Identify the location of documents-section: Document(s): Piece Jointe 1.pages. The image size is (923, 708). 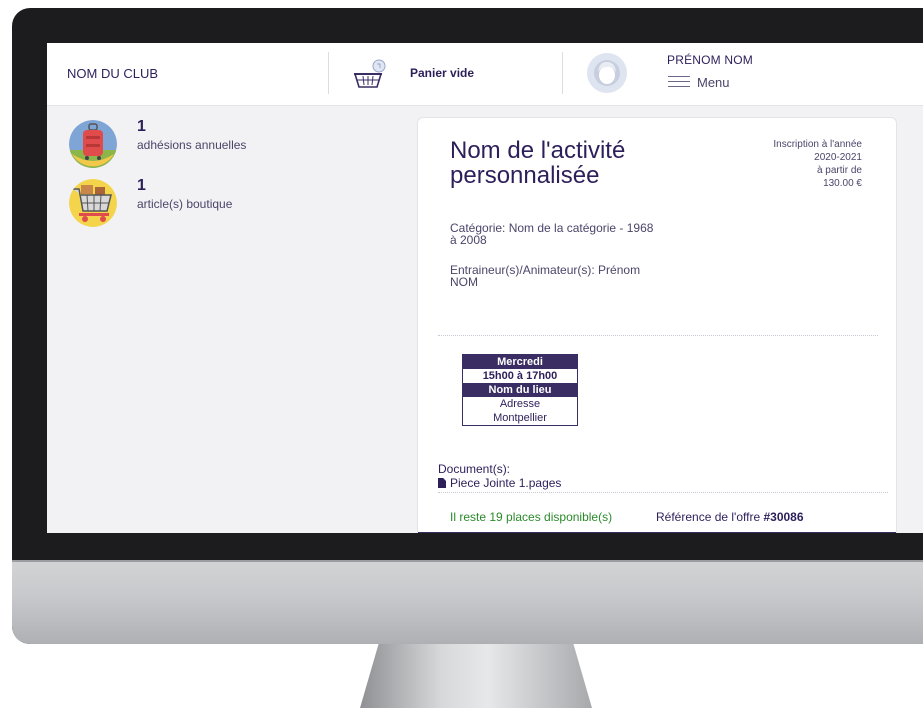
(499, 476).